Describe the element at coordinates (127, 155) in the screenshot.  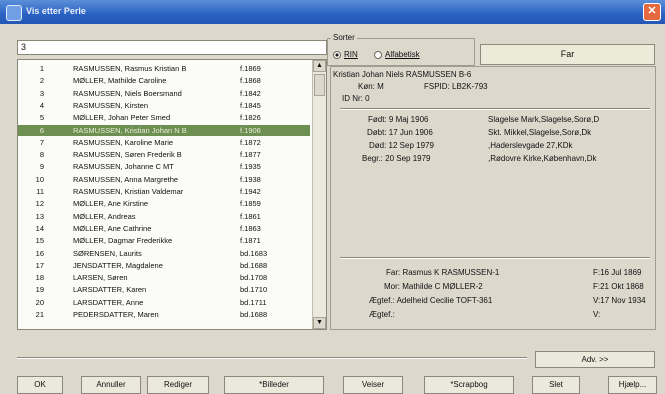
I see `list-item-name: RASMUSSEN, Søren Frederik B` at that location.